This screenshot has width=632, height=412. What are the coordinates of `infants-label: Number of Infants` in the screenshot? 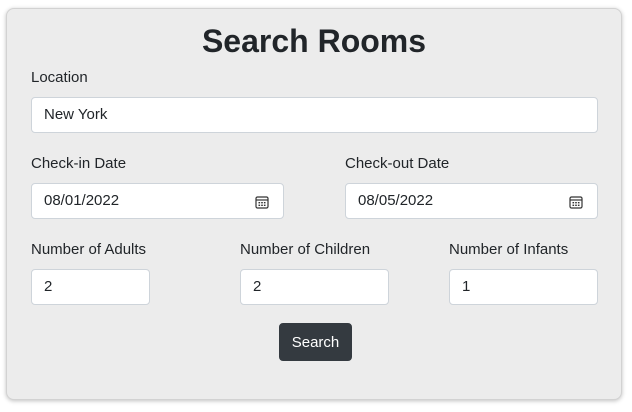 It's located at (509, 249).